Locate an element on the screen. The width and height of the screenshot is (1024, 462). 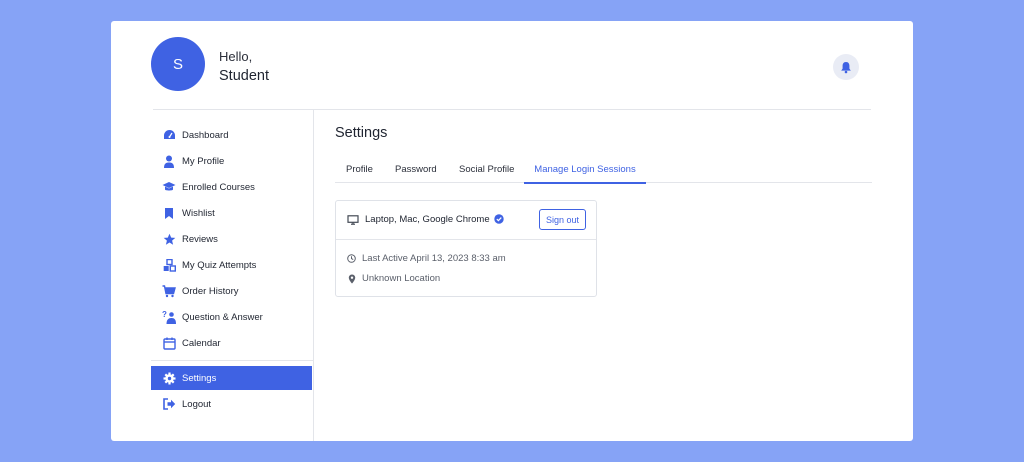
session-device: Laptop, Mac, Google Chrome is located at coordinates (427, 219).